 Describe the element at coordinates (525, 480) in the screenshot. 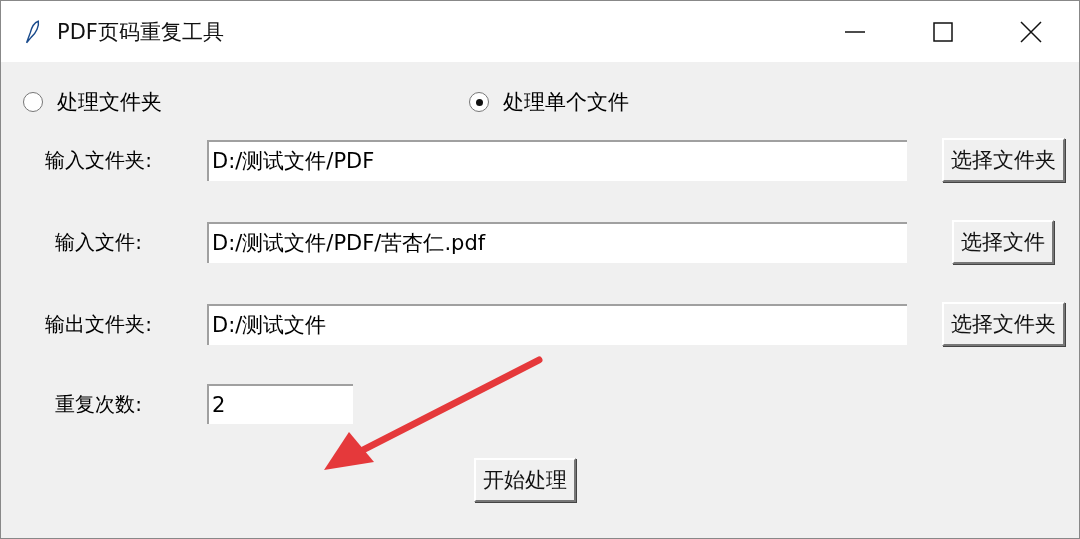

I see `start-button: 开始处理` at that location.